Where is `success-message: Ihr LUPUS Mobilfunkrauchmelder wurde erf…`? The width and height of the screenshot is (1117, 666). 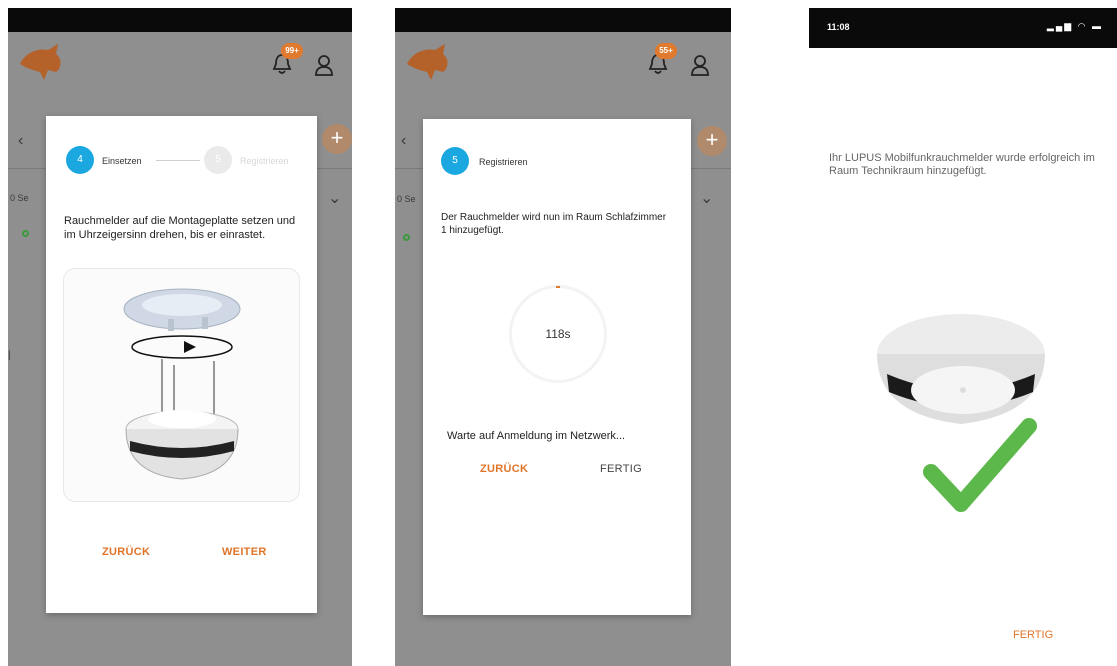 success-message: Ihr LUPUS Mobilfunkrauchmelder wurde erf… is located at coordinates (962, 164).